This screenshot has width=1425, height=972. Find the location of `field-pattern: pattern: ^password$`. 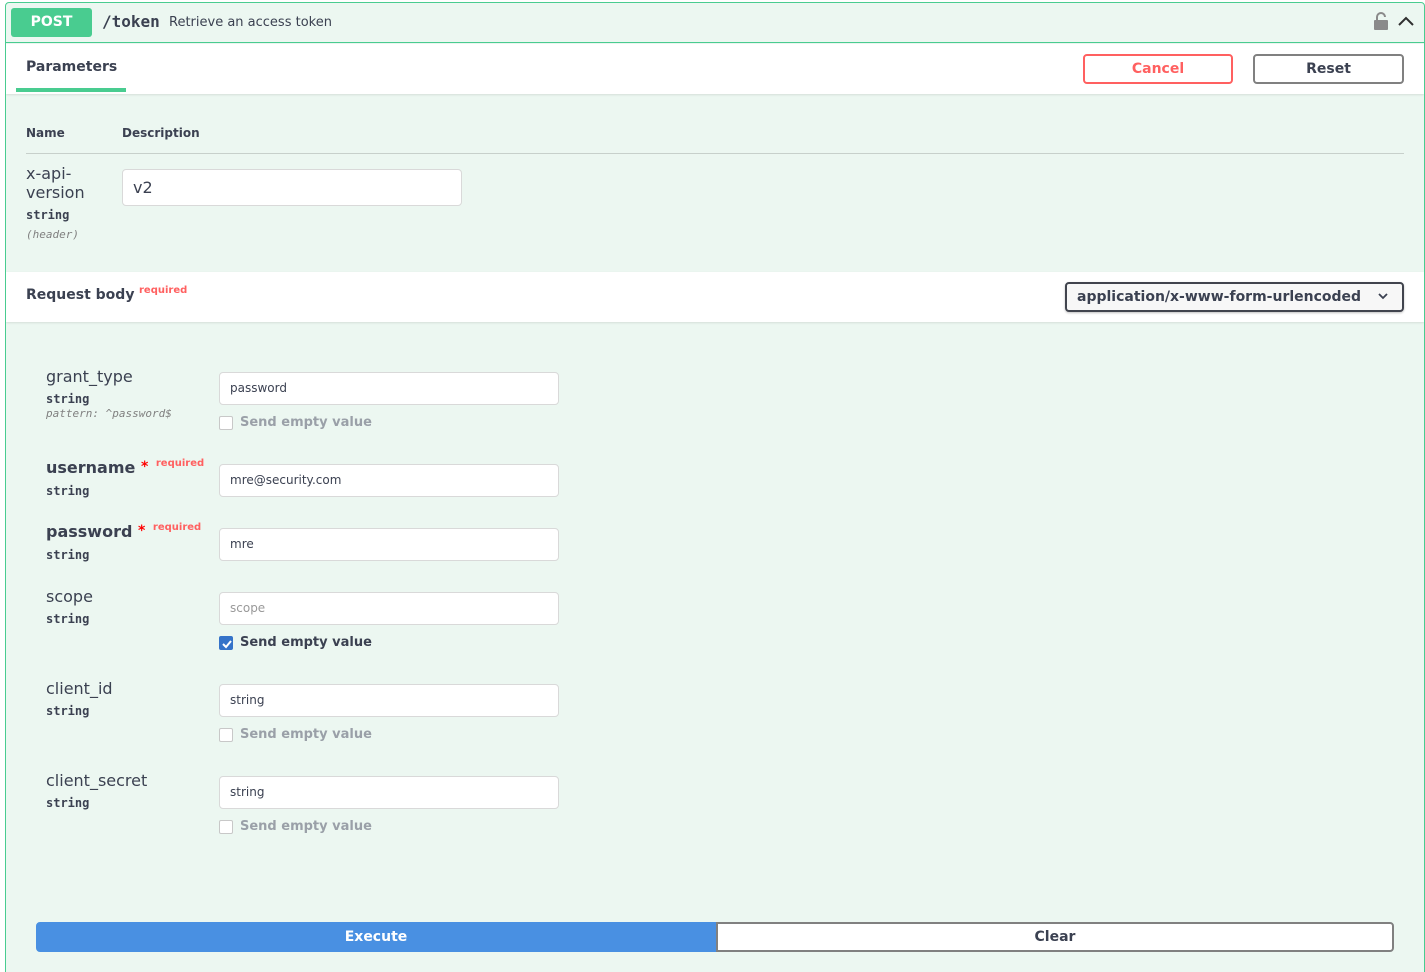

field-pattern: pattern: ^password$ is located at coordinates (109, 413).